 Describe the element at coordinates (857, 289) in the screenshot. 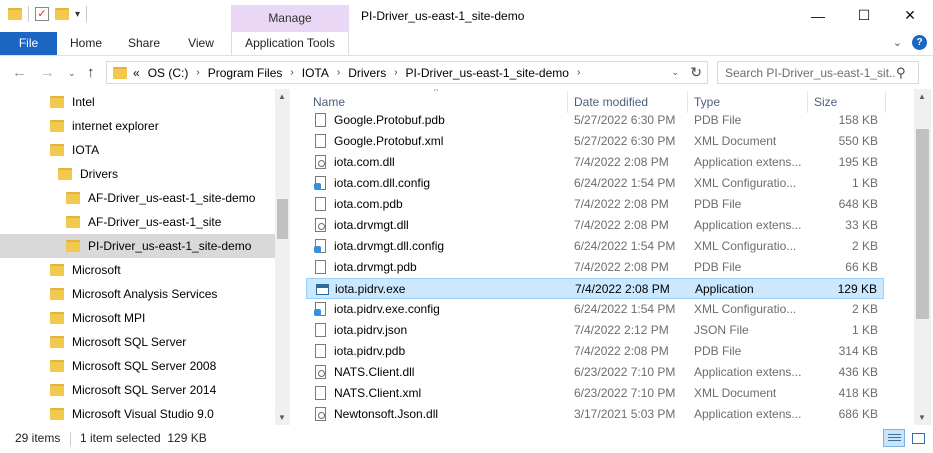

I see `file-size: 129 KB` at that location.